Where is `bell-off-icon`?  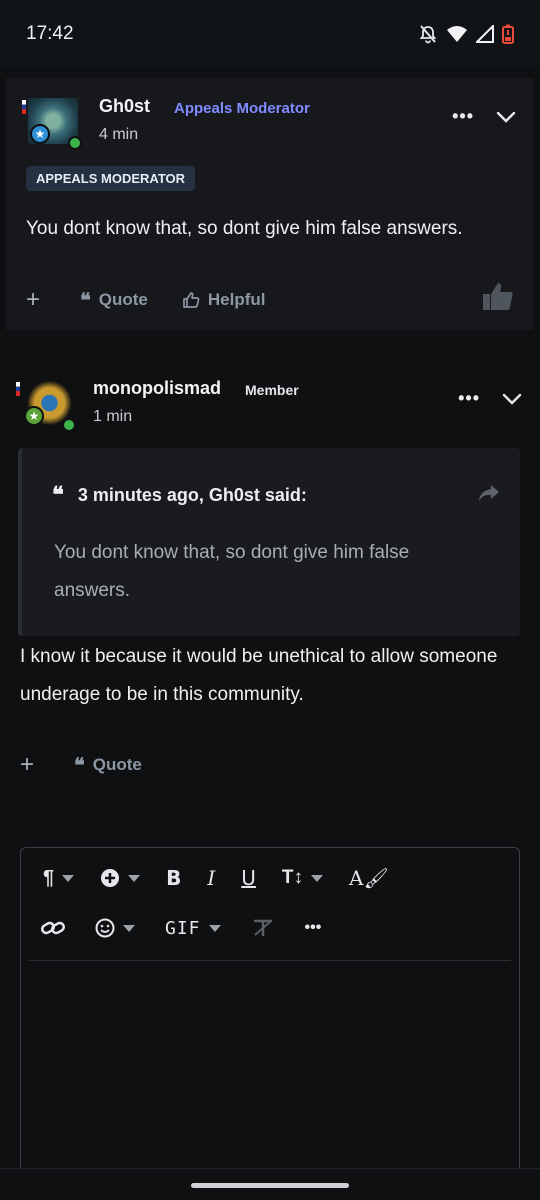 bell-off-icon is located at coordinates (428, 34).